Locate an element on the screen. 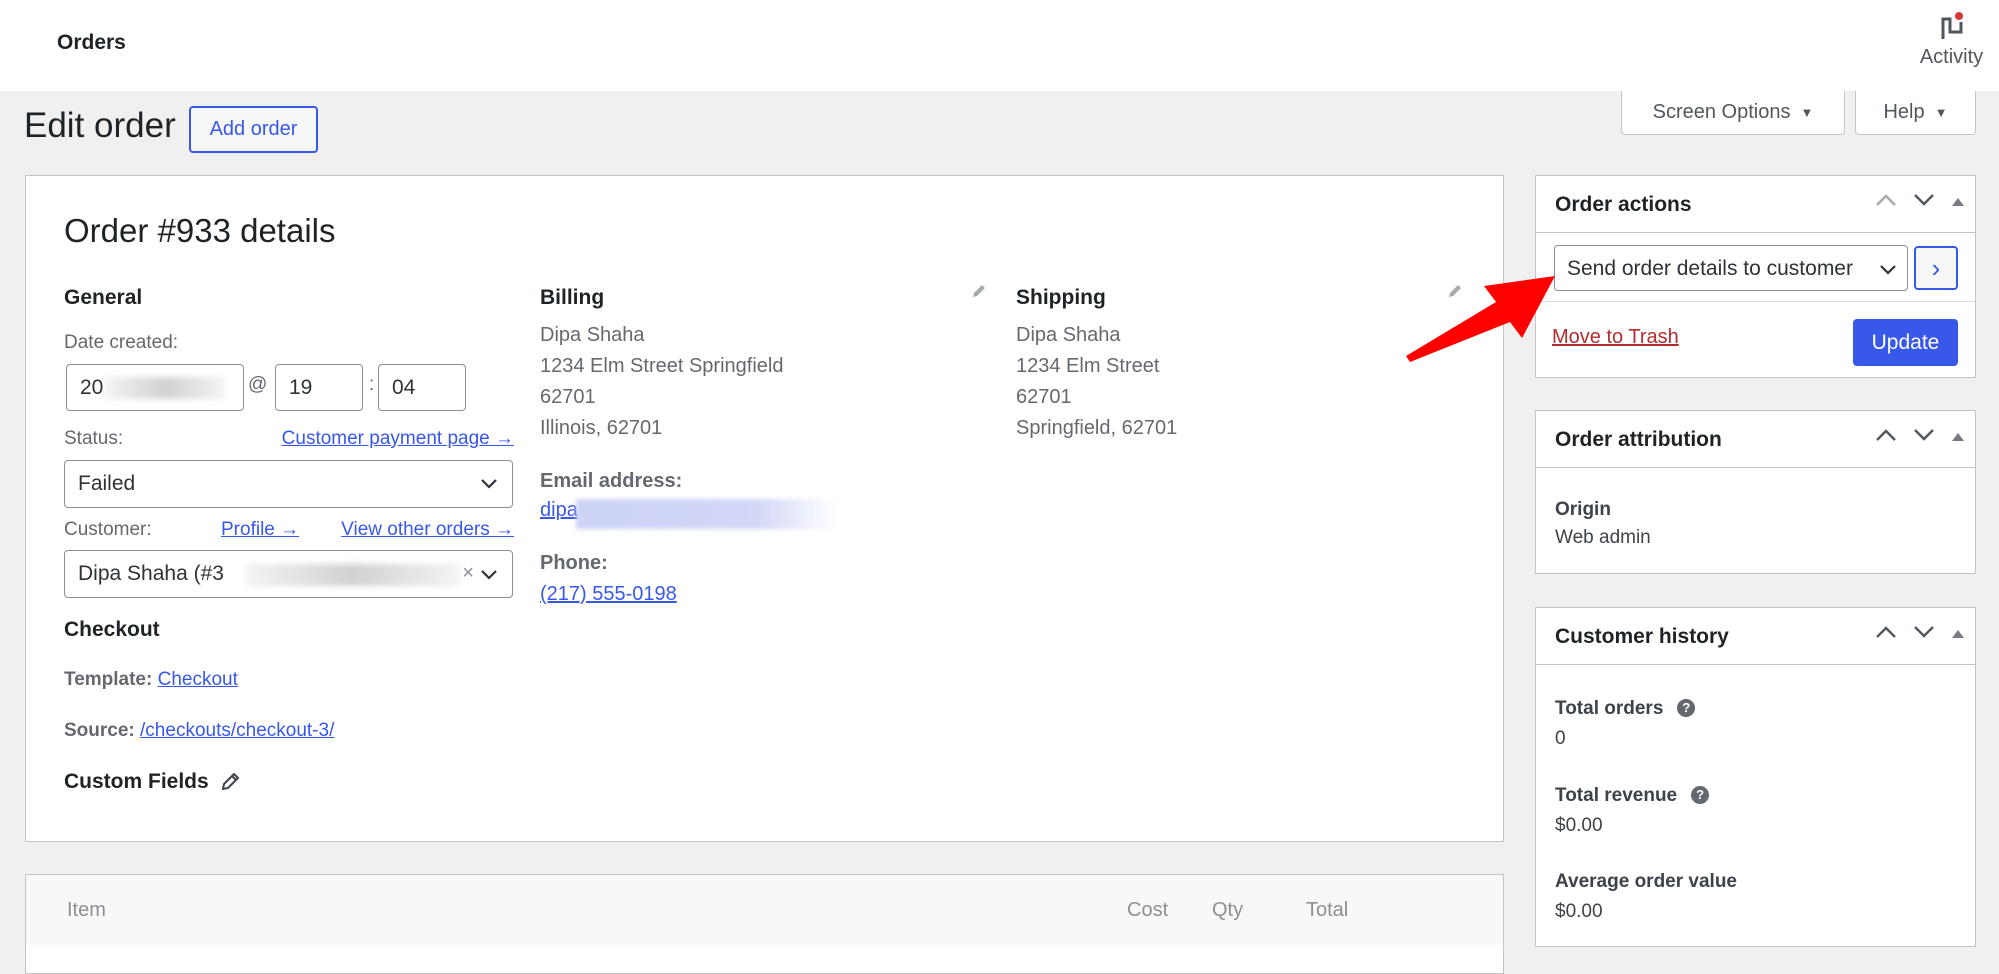 The height and width of the screenshot is (974, 1999). billing-address-line: Illinois, 62701 is located at coordinates (601, 428).